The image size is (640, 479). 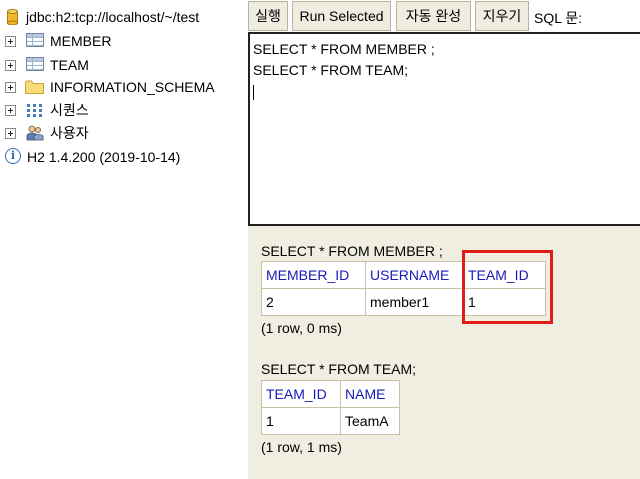 I want to click on info-icon: i, so click(x=13, y=156).